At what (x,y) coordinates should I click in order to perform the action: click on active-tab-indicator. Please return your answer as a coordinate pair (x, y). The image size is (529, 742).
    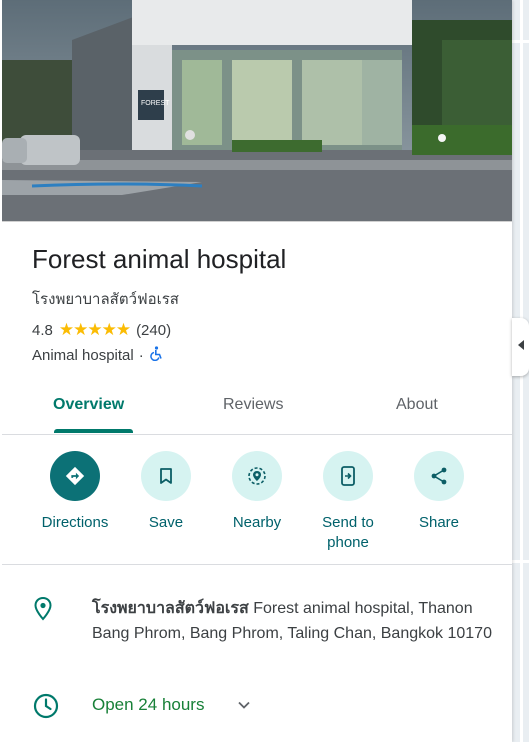
    Looking at the image, I should click on (93, 431).